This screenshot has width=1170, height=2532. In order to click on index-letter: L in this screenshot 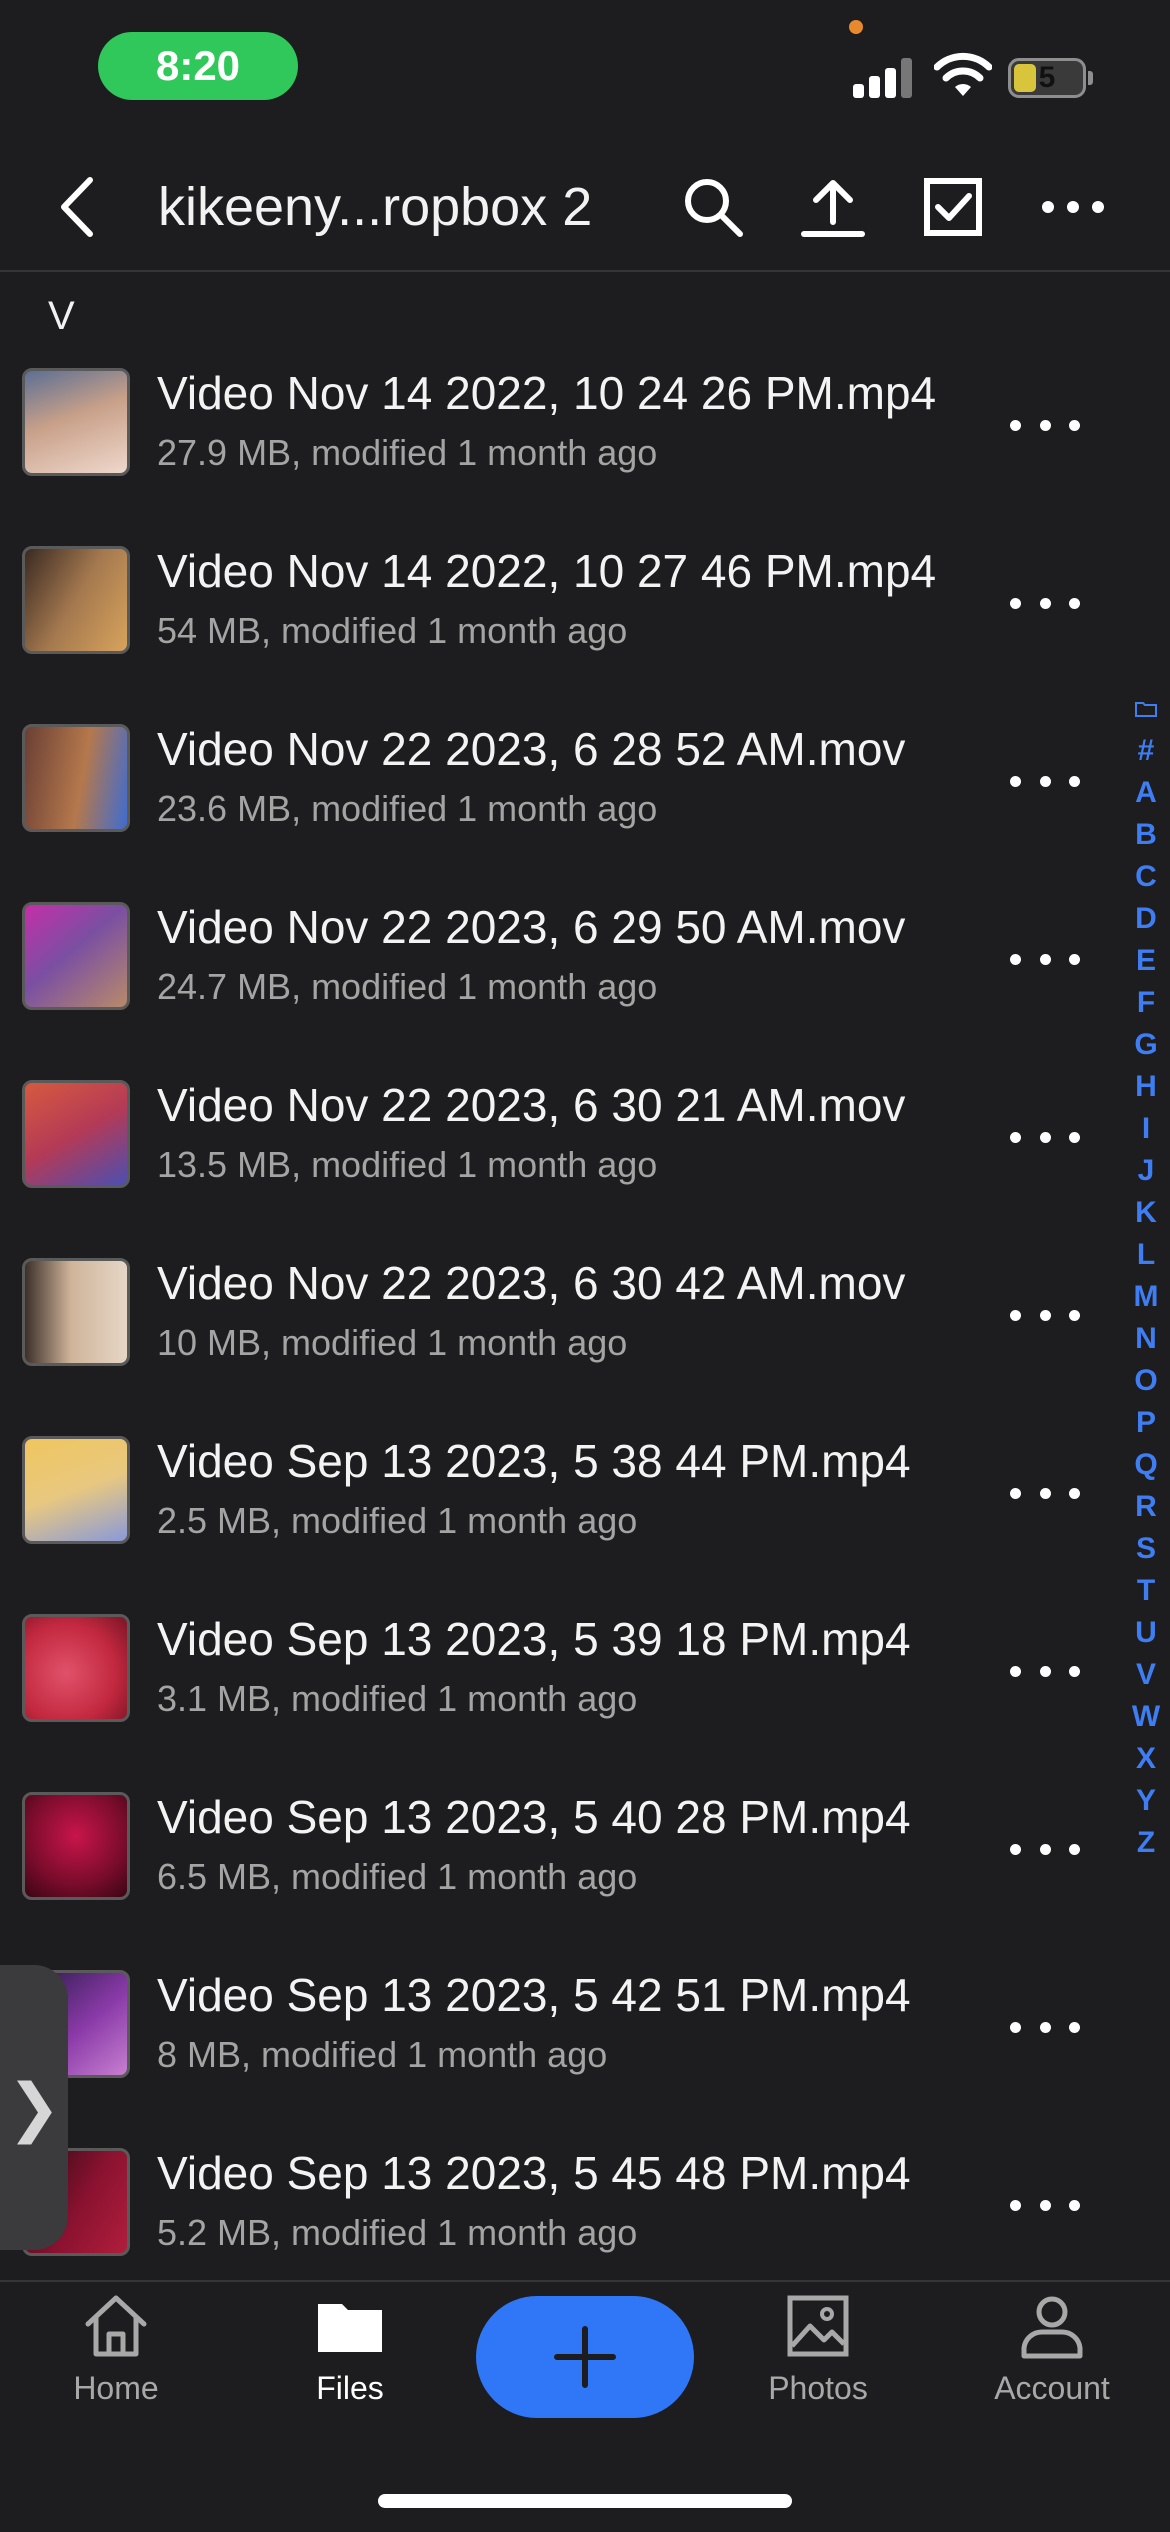, I will do `click(1146, 1255)`.